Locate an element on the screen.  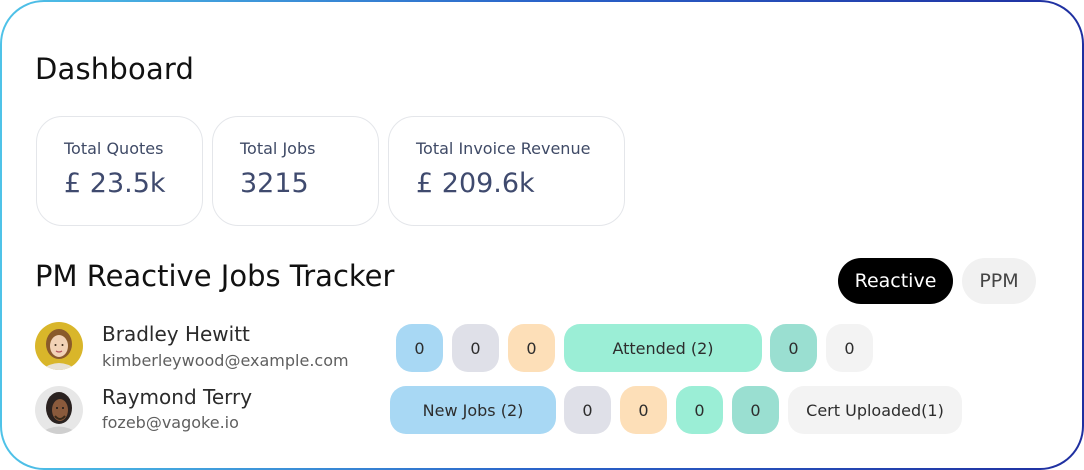
person-email: fozeb@vagoke.io is located at coordinates (170, 422).